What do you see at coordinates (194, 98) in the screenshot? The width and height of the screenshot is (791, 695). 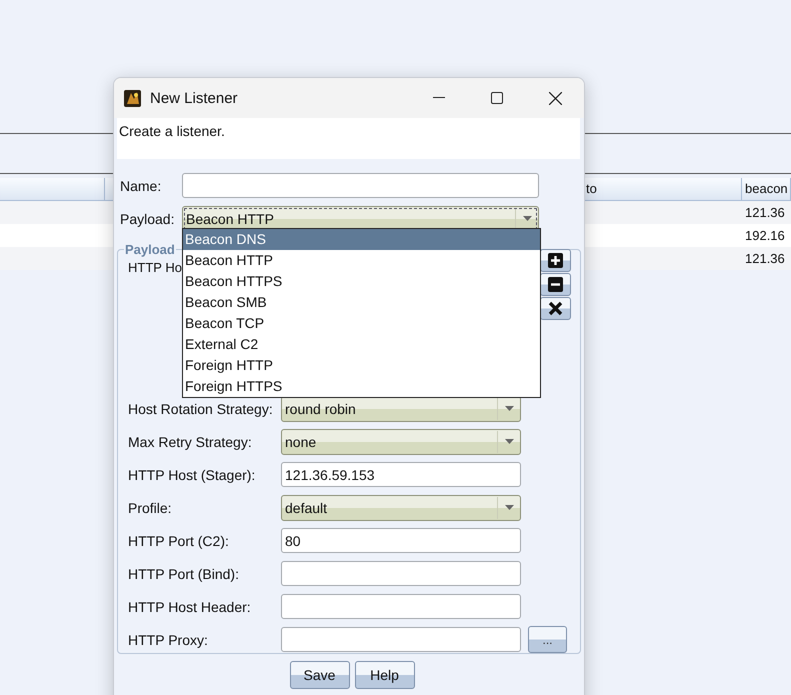 I see `window-title: New Listener` at bounding box center [194, 98].